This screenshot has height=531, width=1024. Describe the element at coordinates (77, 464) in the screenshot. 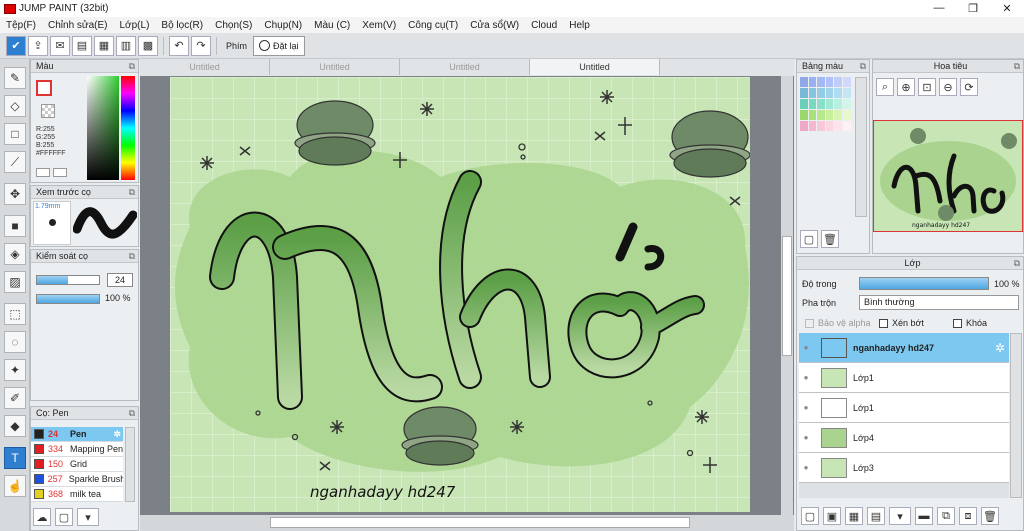

I see `brush-item: 150 Grid` at that location.